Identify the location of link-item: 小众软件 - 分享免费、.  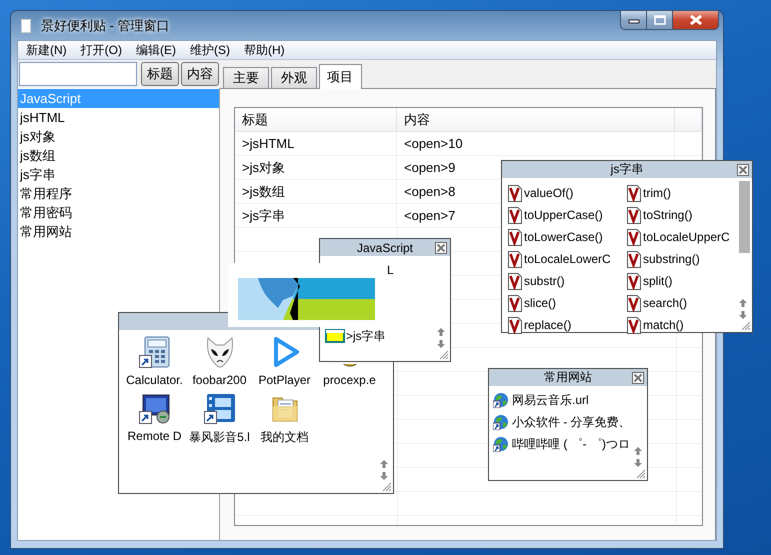
(571, 422).